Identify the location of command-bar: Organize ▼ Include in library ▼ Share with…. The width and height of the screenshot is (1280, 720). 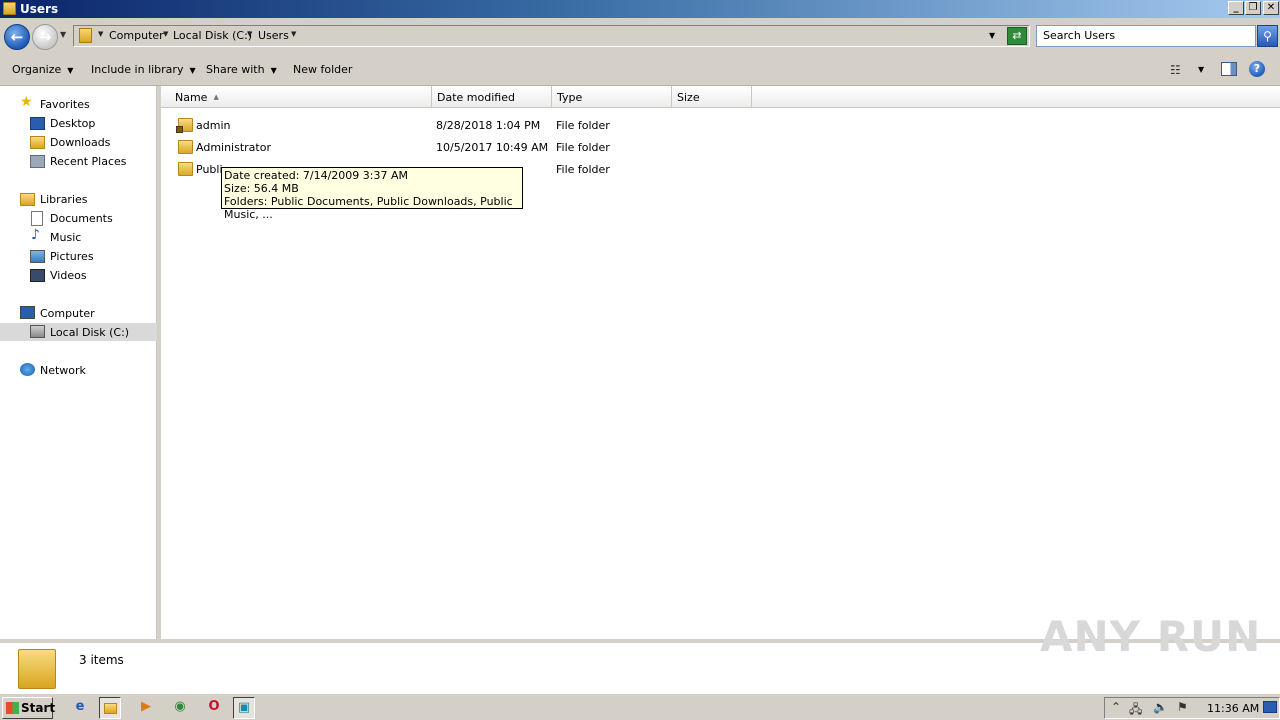
(640, 70).